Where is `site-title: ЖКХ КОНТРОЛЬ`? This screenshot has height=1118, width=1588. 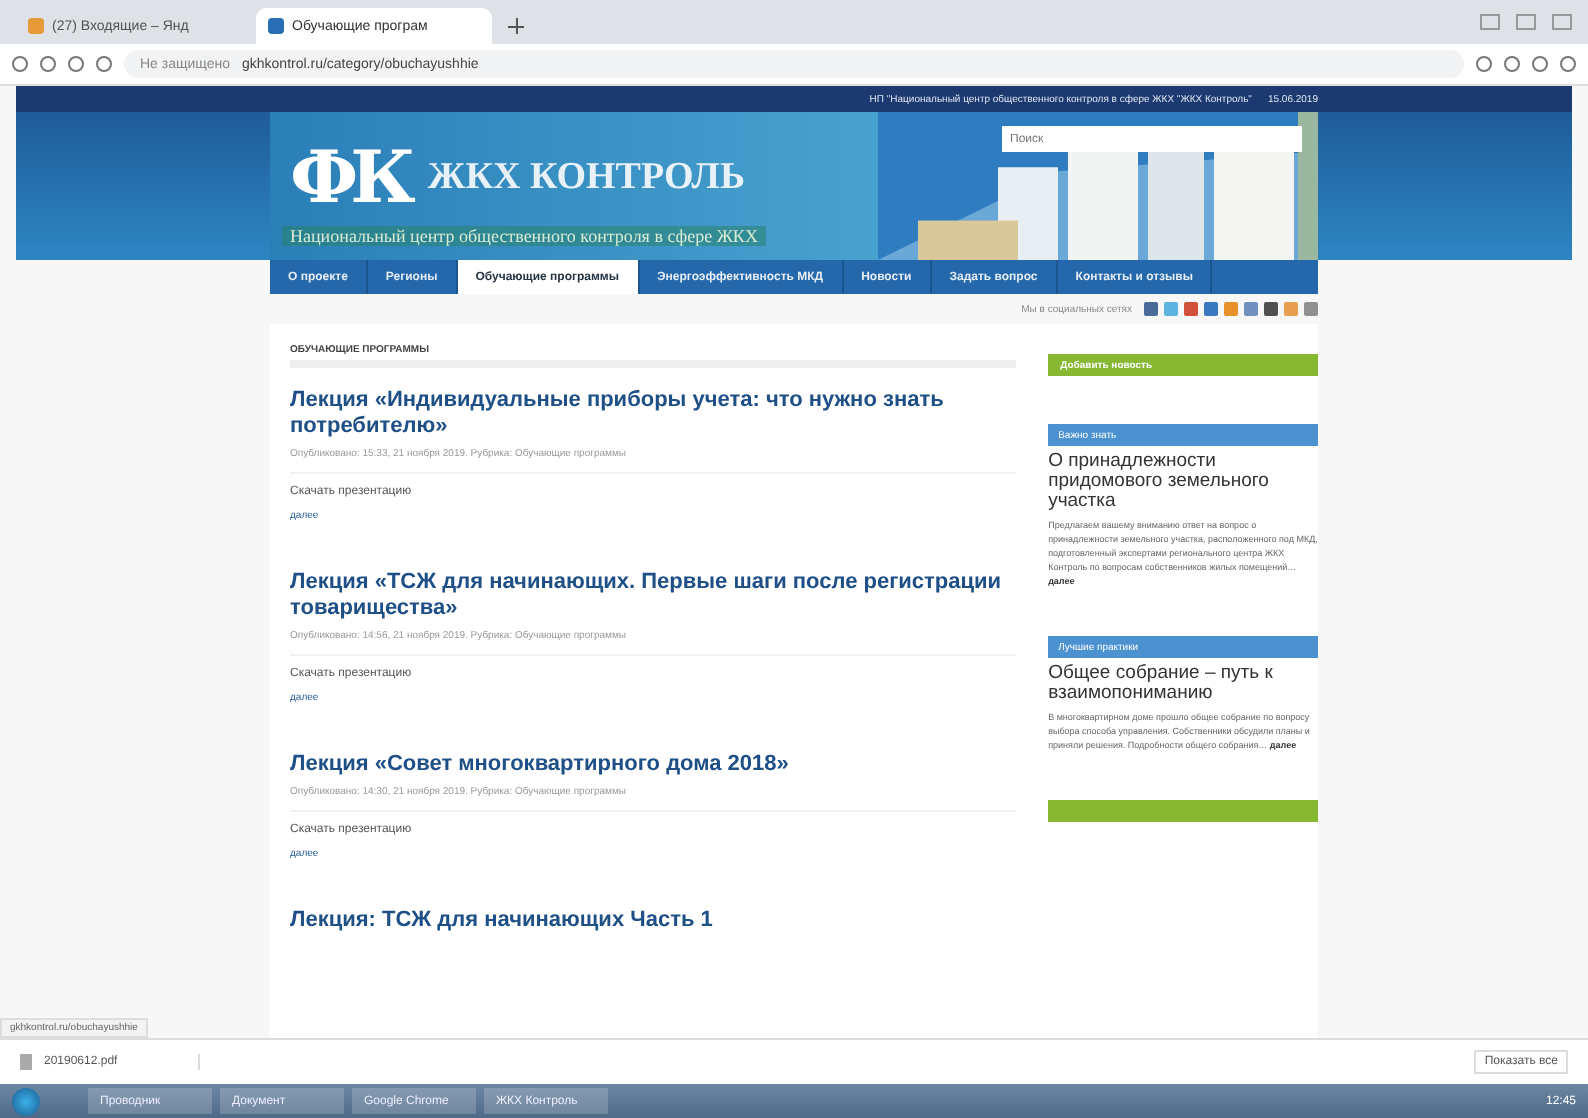
site-title: ЖКХ КОНТРОЛЬ is located at coordinates (586, 178).